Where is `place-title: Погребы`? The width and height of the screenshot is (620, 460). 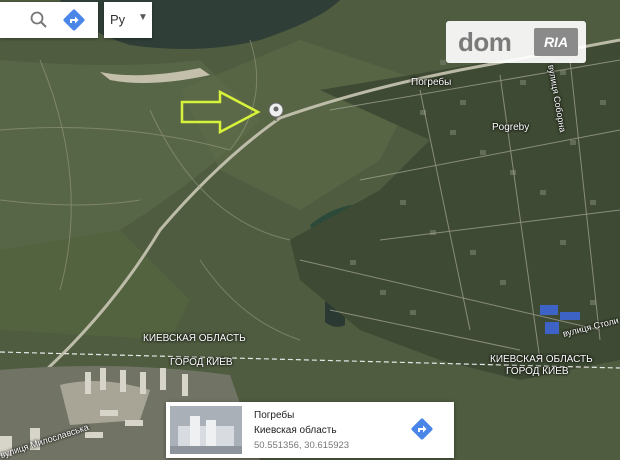
place-title: Погребы is located at coordinates (274, 415).